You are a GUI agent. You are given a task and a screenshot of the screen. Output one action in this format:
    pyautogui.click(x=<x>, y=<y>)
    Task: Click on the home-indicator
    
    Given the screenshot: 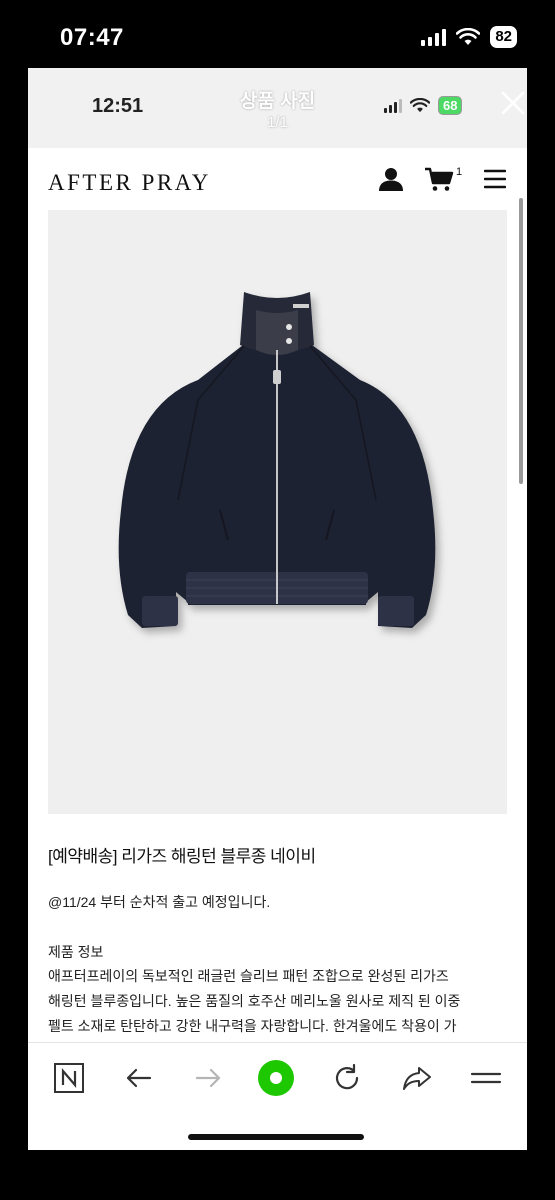 What is the action you would take?
    pyautogui.click(x=276, y=1137)
    